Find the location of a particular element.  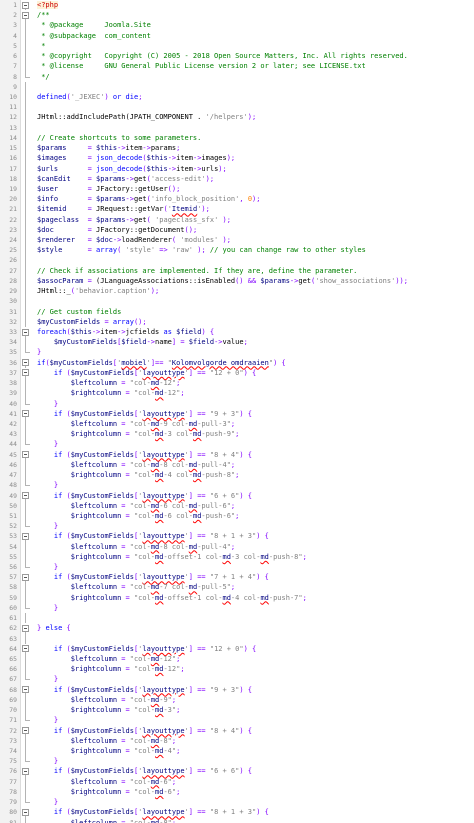

code-line: 81 $leftcolumn = "col-md-8"; is located at coordinates (237, 820).